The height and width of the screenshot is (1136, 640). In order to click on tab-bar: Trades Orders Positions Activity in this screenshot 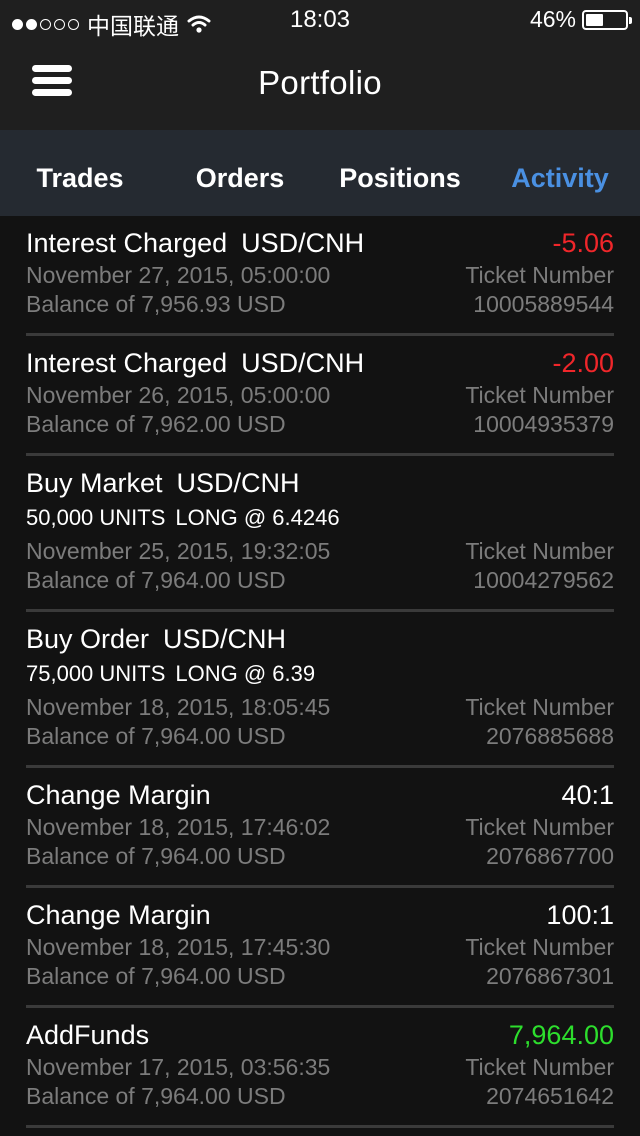, I will do `click(320, 173)`.